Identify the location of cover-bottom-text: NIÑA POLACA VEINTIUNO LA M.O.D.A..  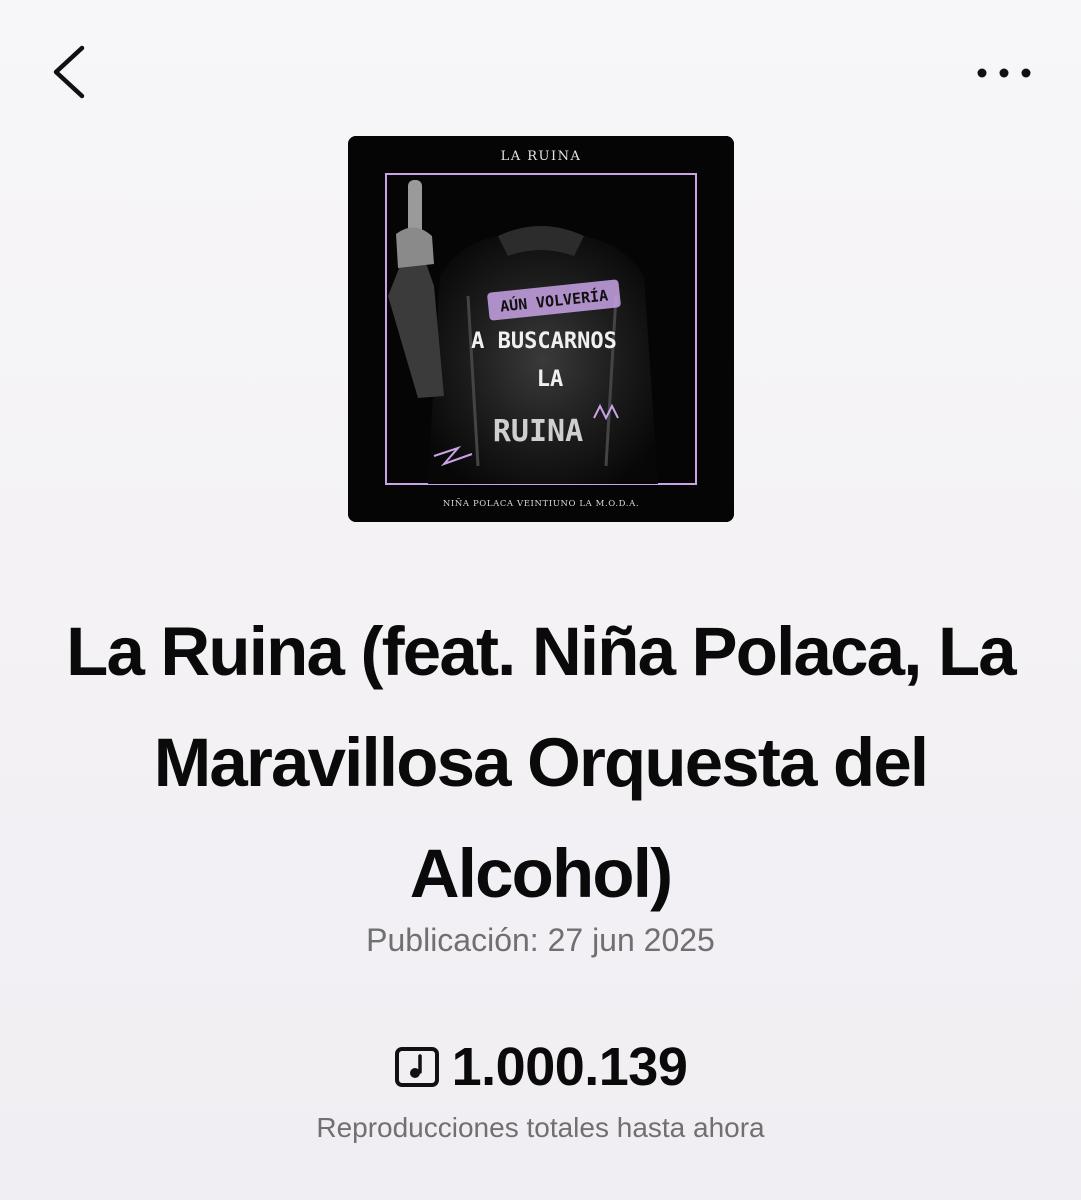
(541, 503).